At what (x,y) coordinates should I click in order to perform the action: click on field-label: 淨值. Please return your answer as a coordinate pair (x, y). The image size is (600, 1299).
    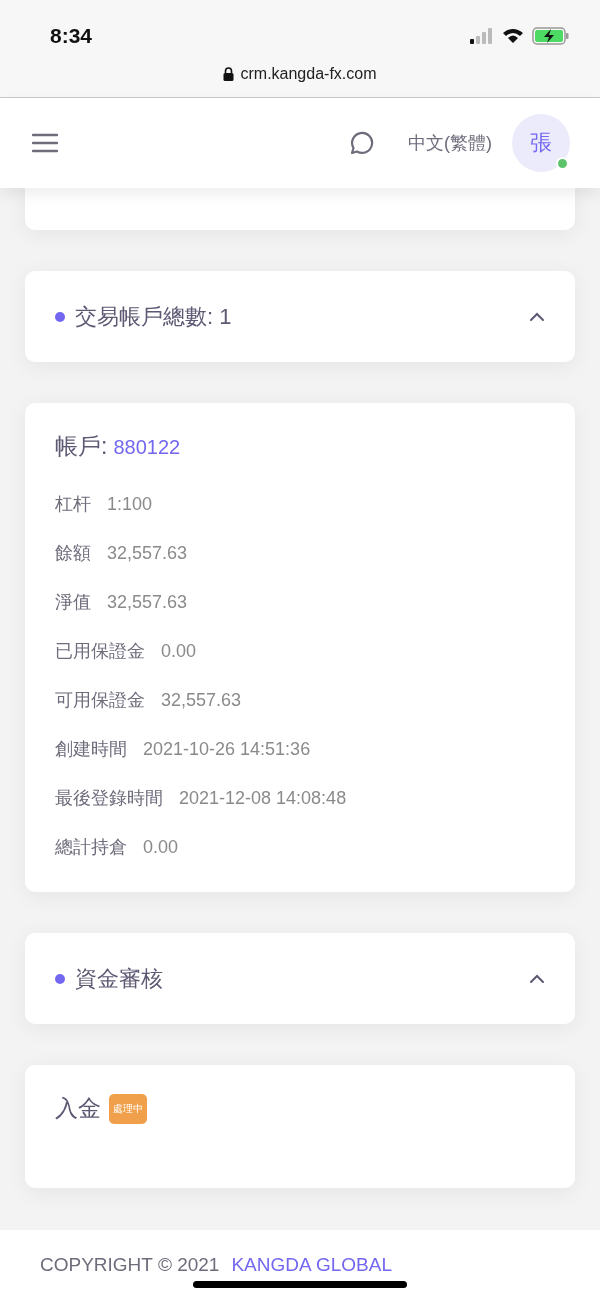
    Looking at the image, I should click on (73, 602).